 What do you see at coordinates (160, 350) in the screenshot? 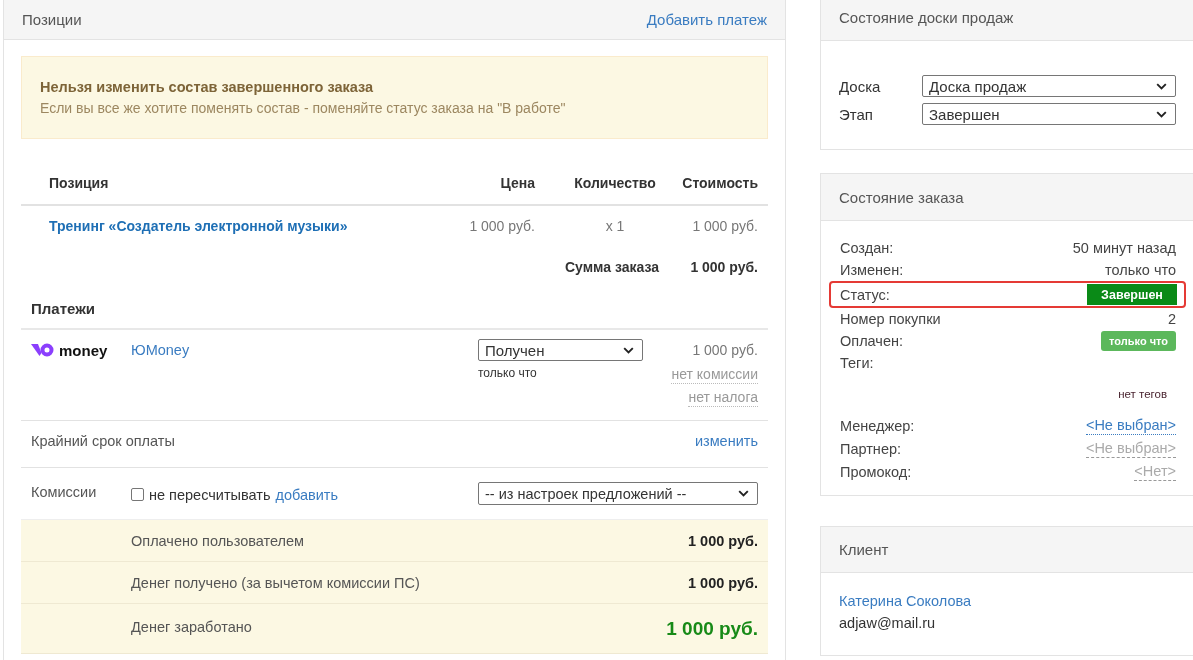
I see `payment-method-link: ЮMoney` at bounding box center [160, 350].